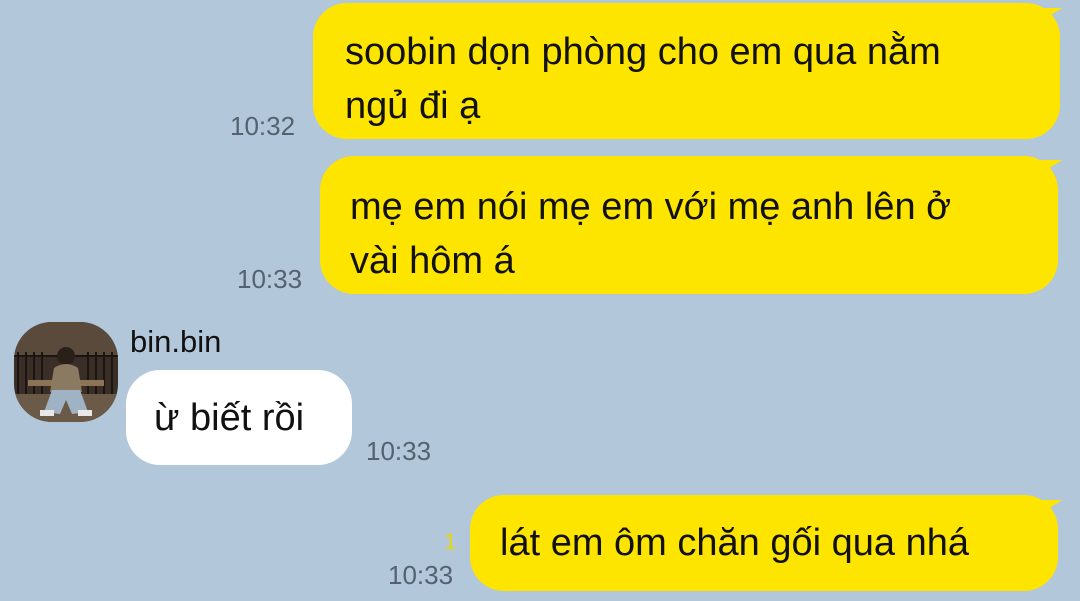 The height and width of the screenshot is (601, 1080). What do you see at coordinates (229, 418) in the screenshot?
I see `message-text-line: ừ biết rồi` at bounding box center [229, 418].